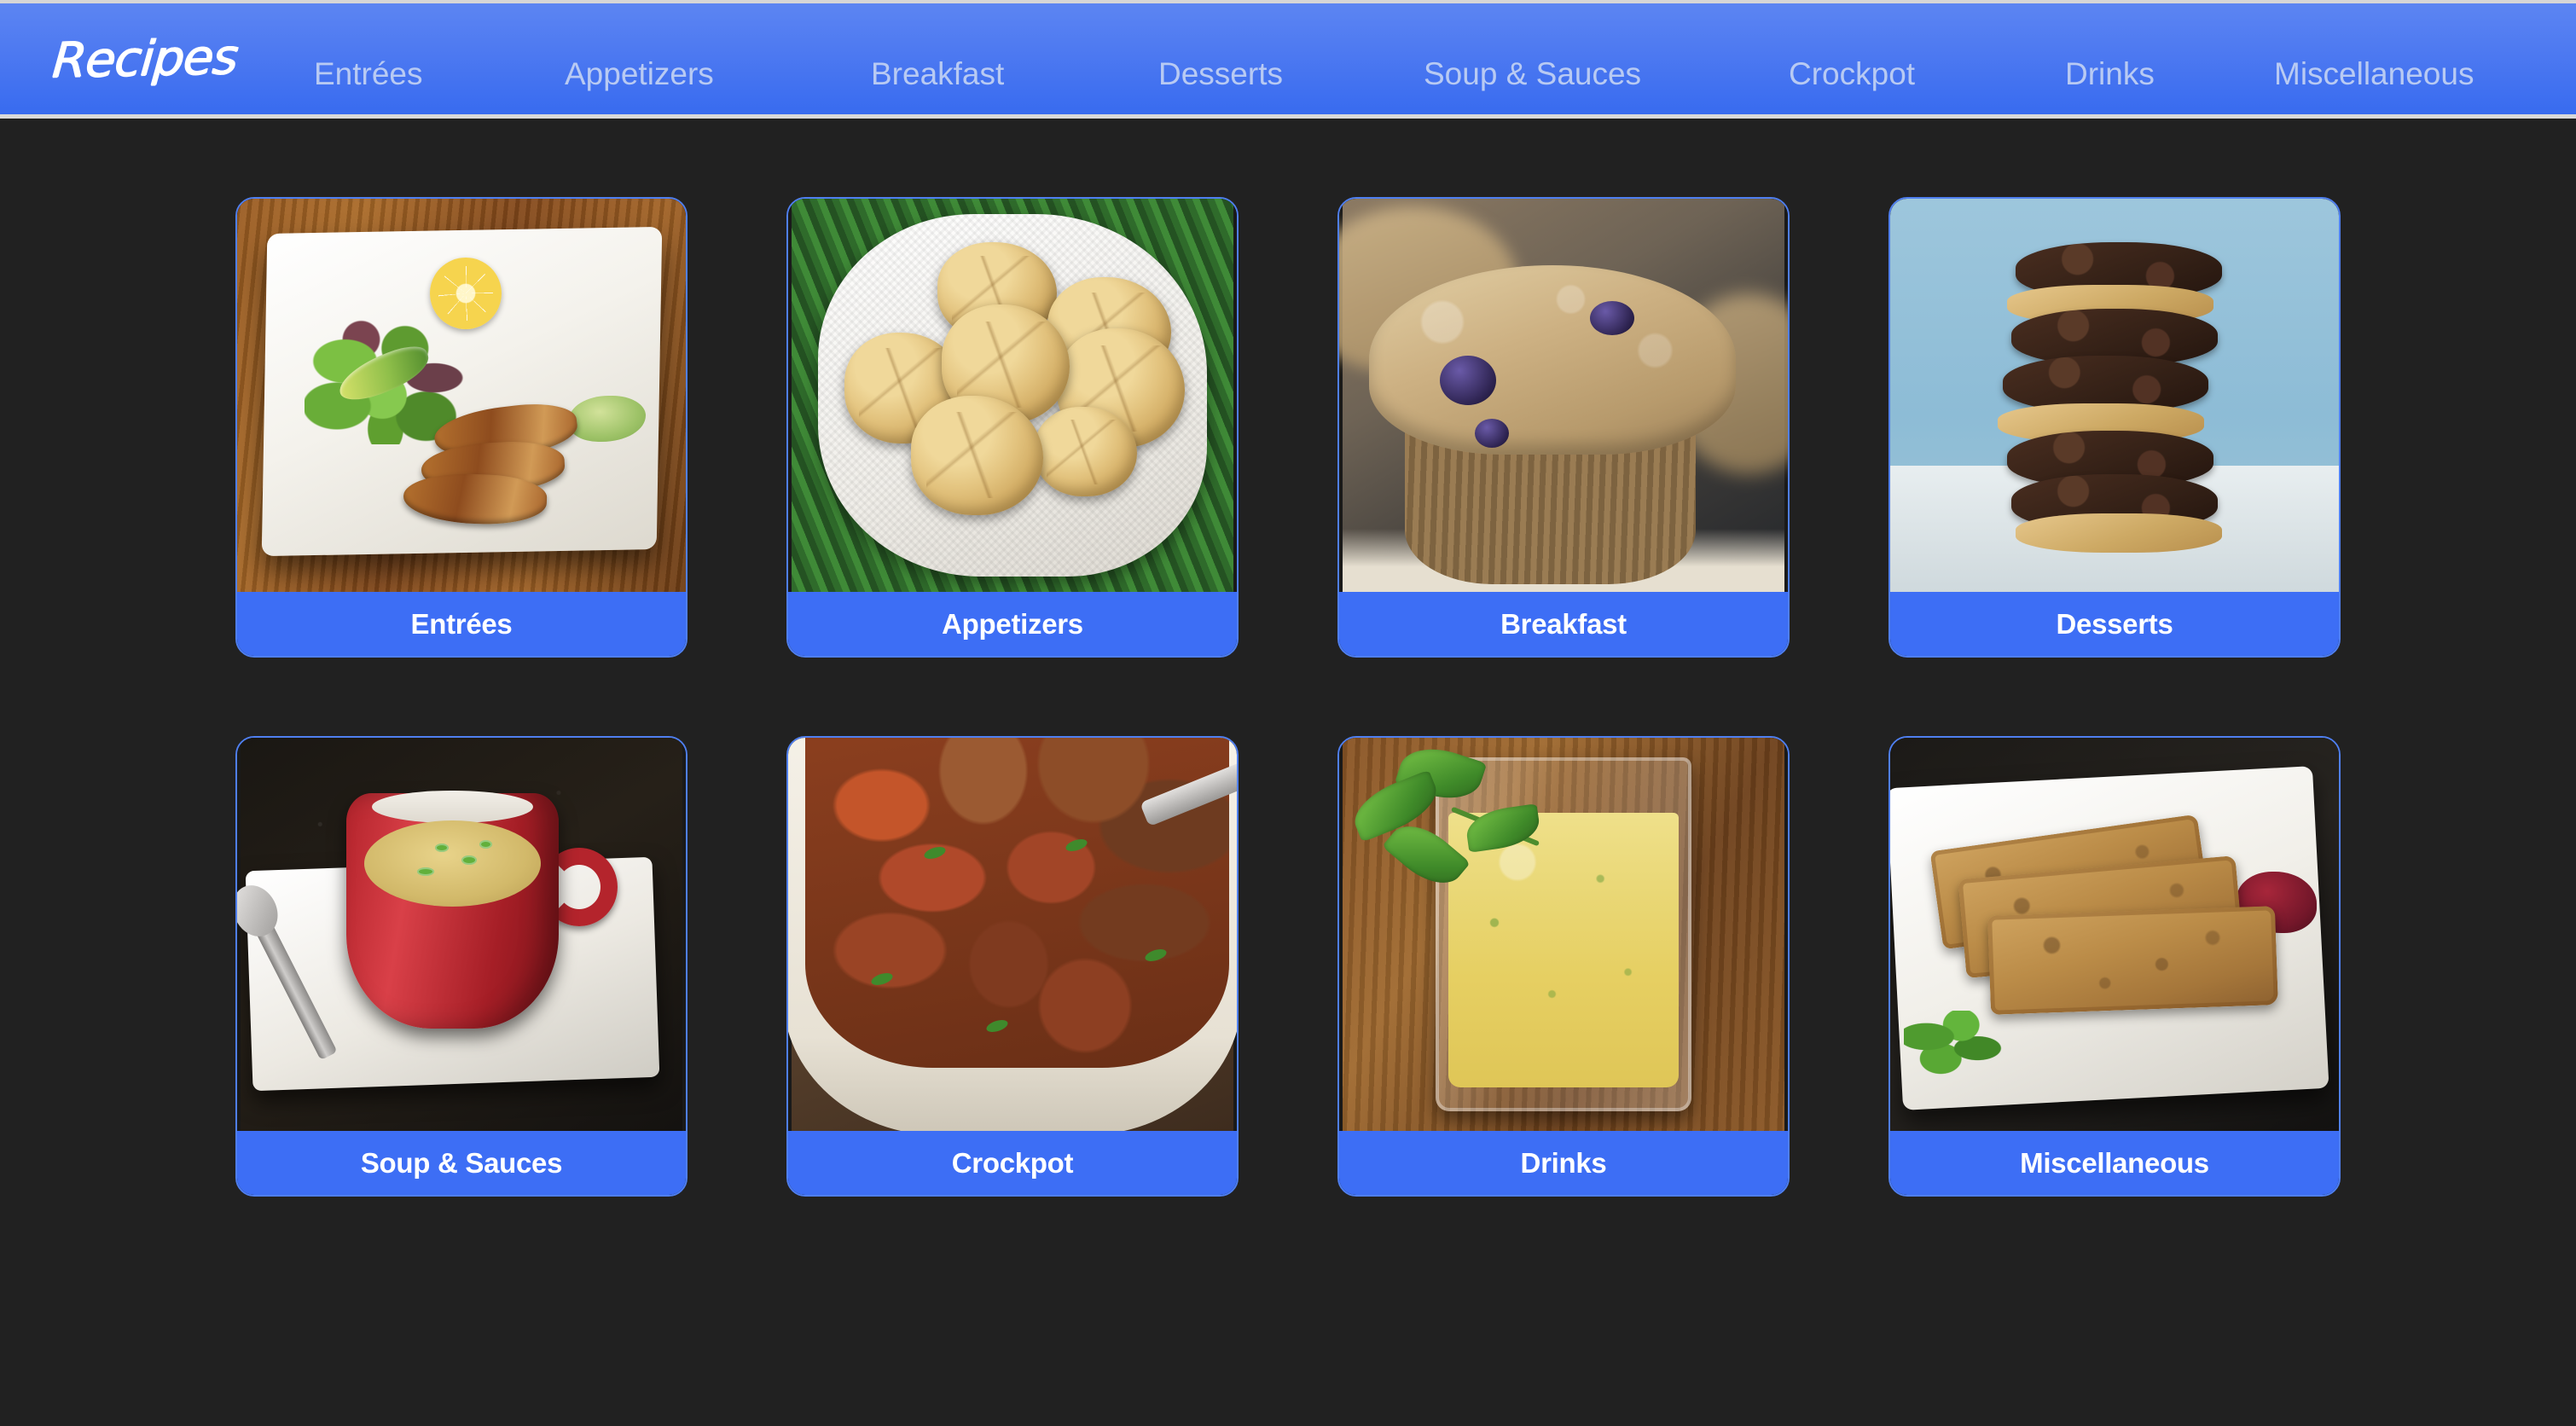  What do you see at coordinates (937, 73) in the screenshot?
I see `nav-link-breakfast: Breakfast` at bounding box center [937, 73].